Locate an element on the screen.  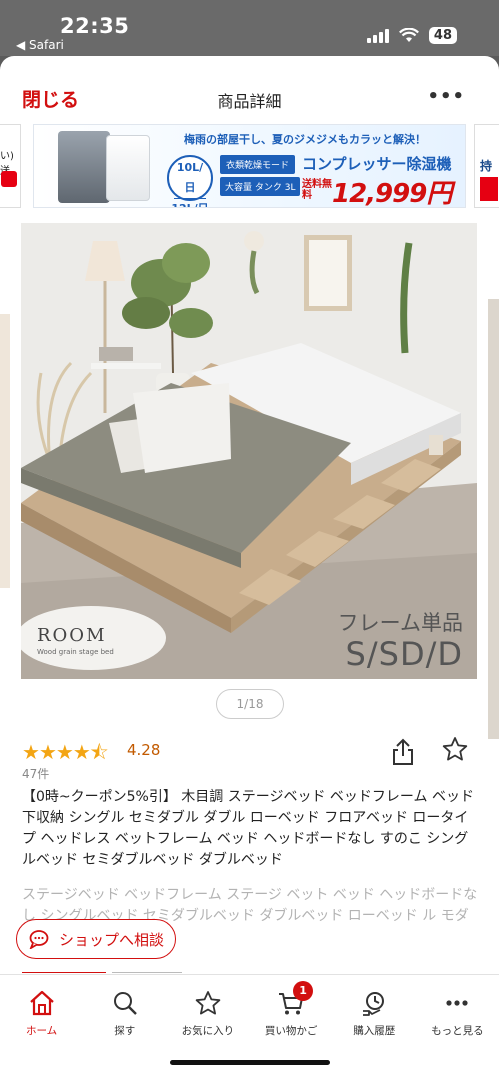
banner-price: 12,999円~ is located at coordinates (392, 193).